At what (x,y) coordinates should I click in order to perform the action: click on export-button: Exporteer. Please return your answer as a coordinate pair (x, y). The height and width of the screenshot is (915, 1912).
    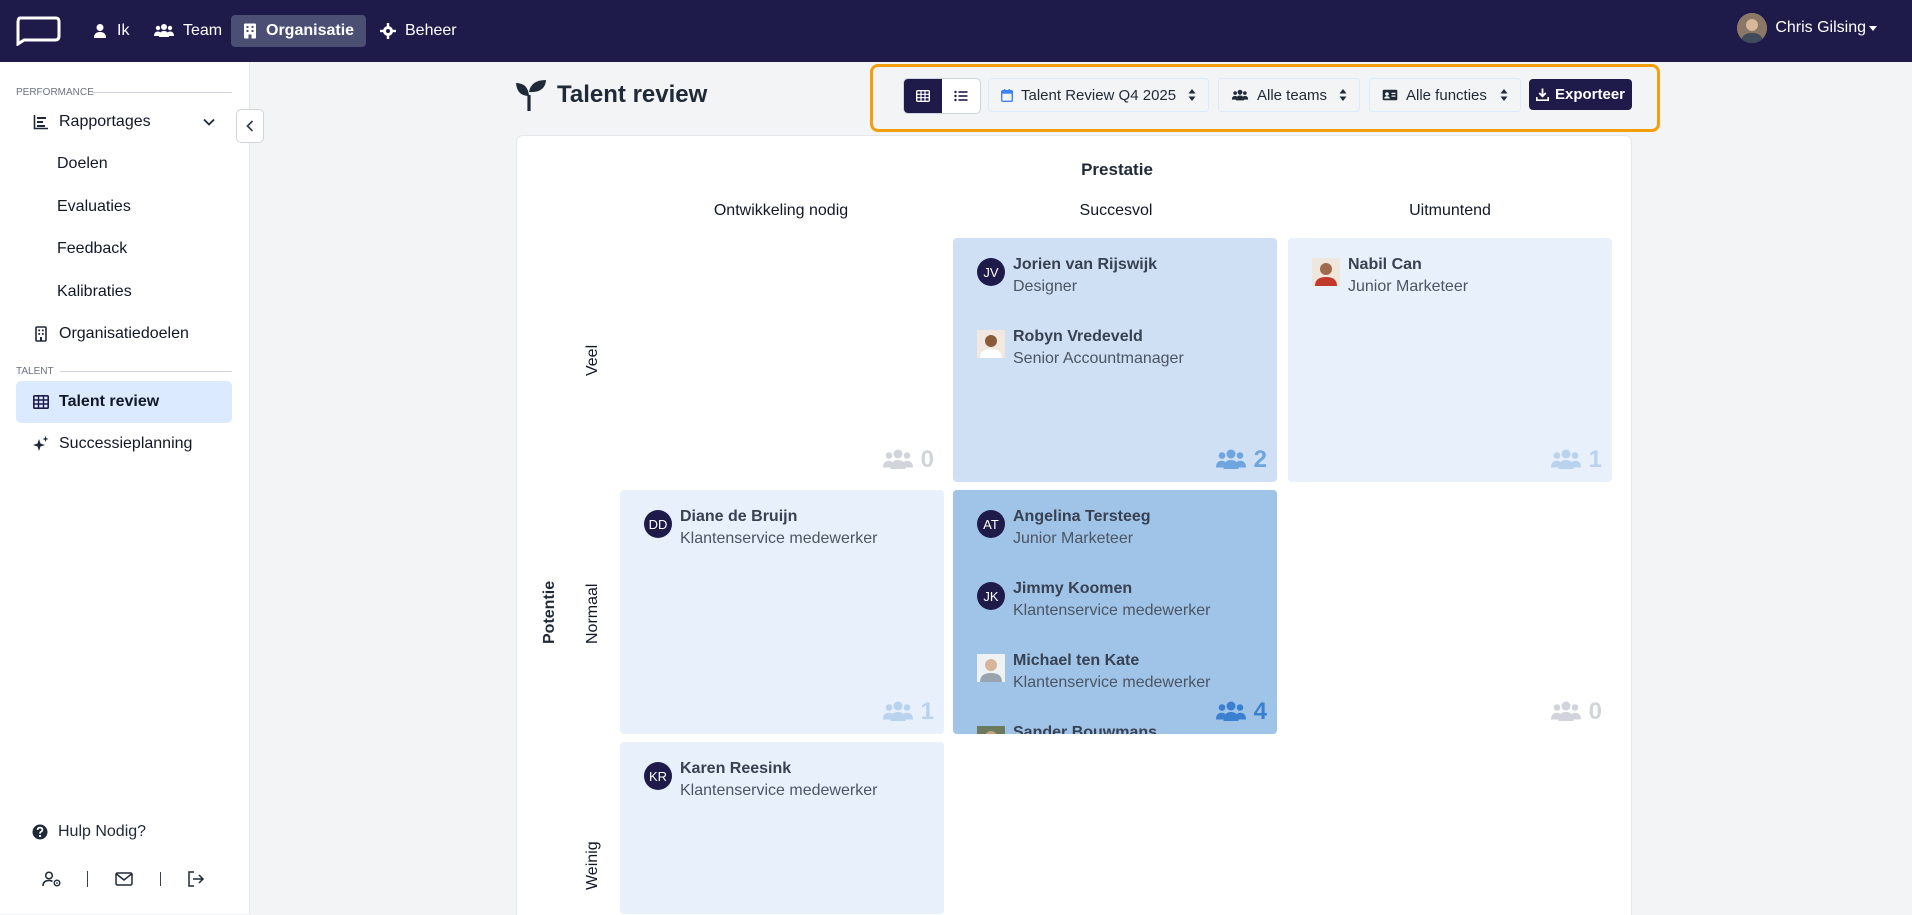
    Looking at the image, I should click on (1580, 94).